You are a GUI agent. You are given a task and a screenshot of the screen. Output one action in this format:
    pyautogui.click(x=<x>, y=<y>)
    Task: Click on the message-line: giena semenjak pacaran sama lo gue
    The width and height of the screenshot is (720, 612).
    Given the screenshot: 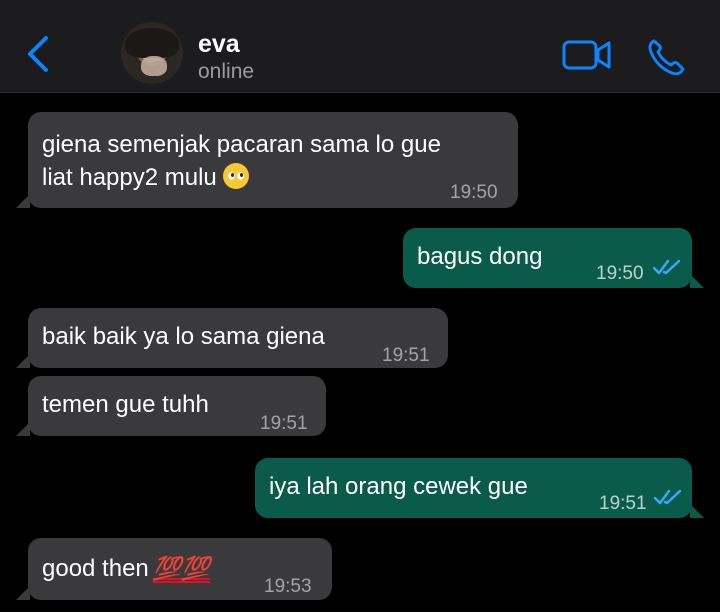 What is the action you would take?
    pyautogui.click(x=241, y=144)
    